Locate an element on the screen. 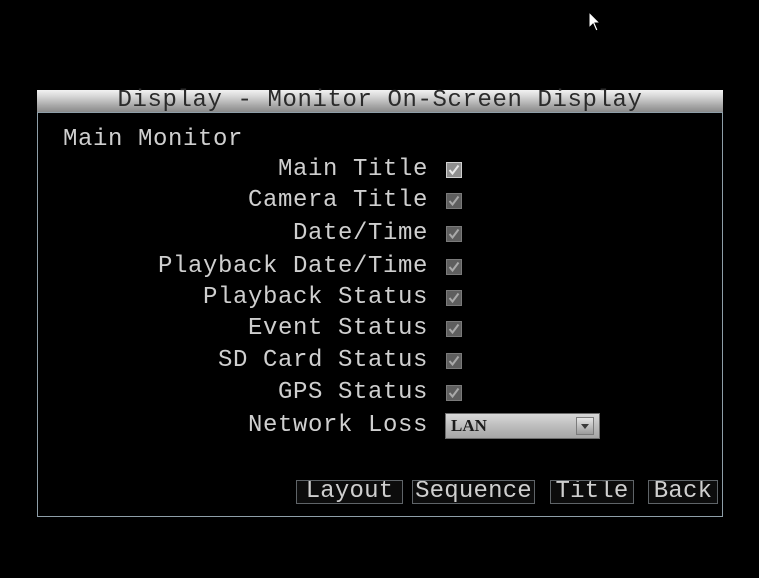 This screenshot has width=759, height=578. layout-button: Layout is located at coordinates (349, 492).